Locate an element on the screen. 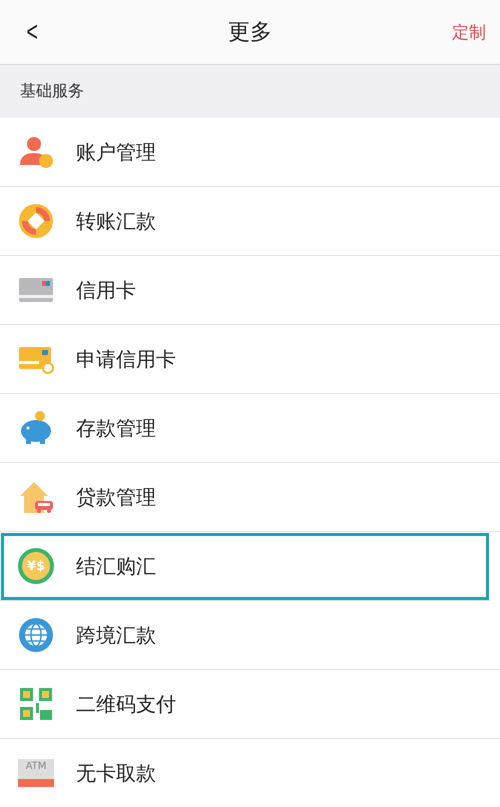 The image size is (500, 807). currency-exchange-icon: ¥$ is located at coordinates (36, 566).